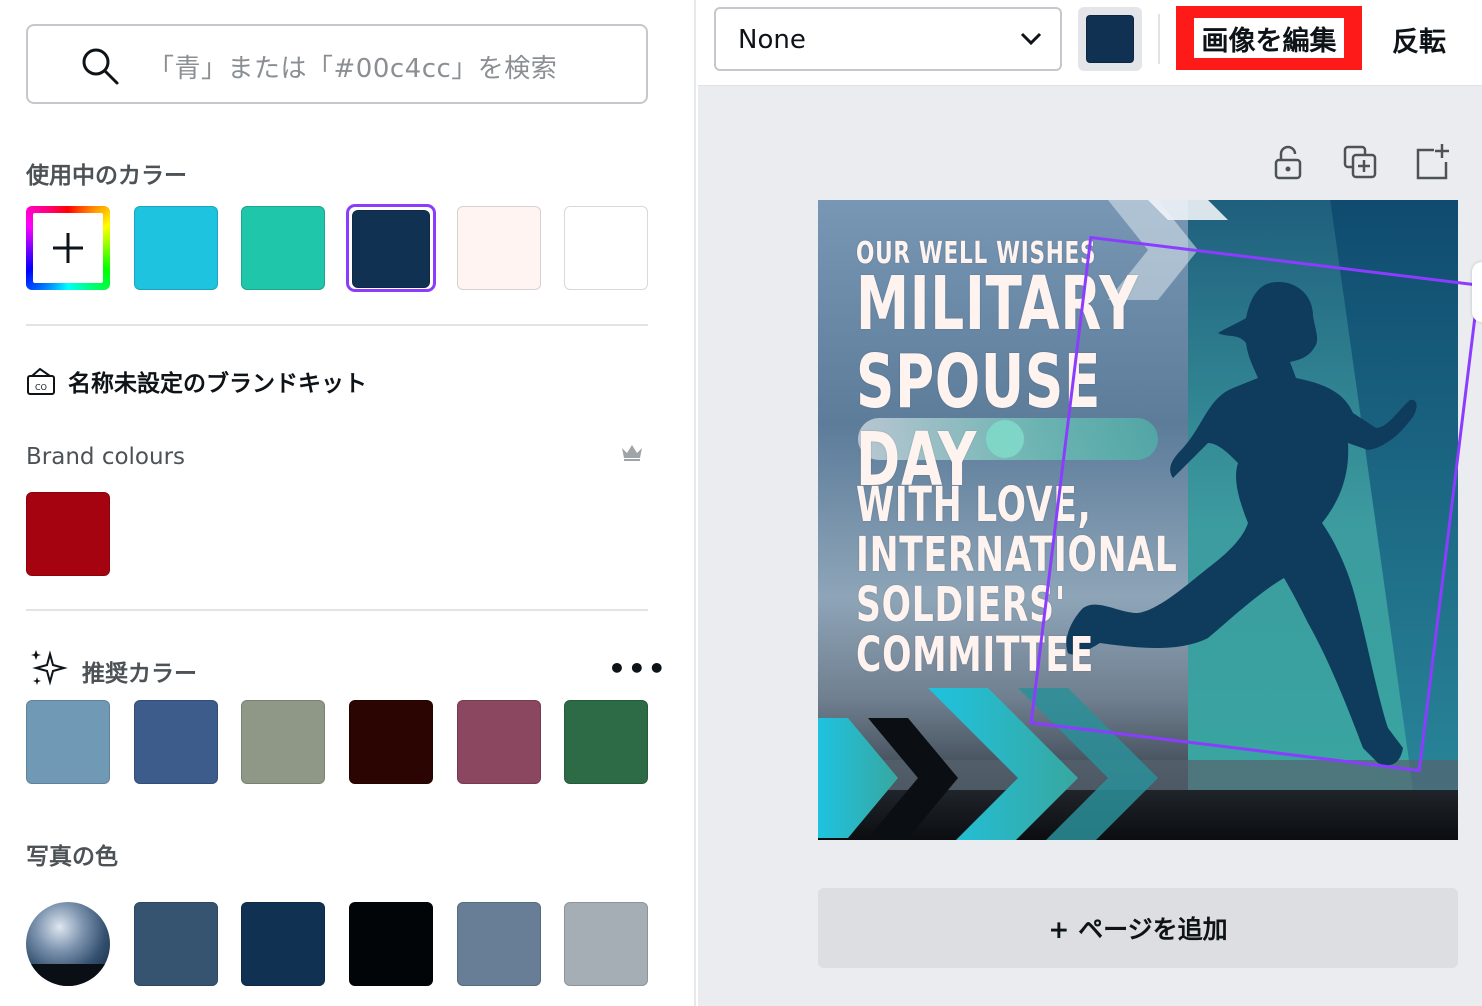  I want to click on photo-colors-title: 写真の色, so click(72, 857).